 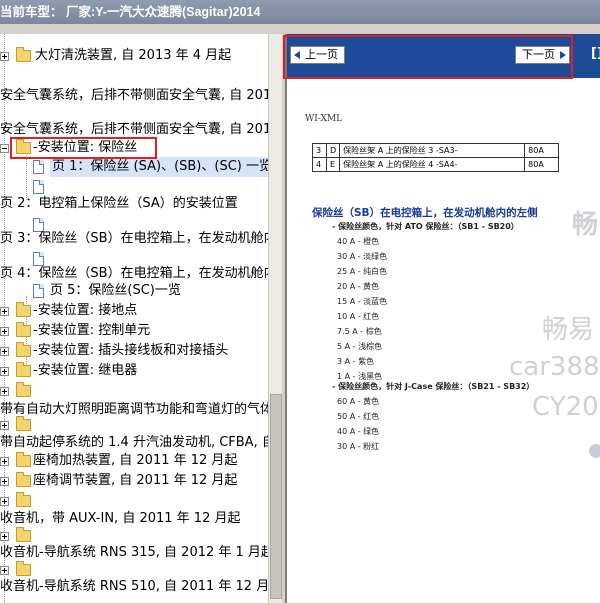 I want to click on collapse-icon, so click(x=4, y=148).